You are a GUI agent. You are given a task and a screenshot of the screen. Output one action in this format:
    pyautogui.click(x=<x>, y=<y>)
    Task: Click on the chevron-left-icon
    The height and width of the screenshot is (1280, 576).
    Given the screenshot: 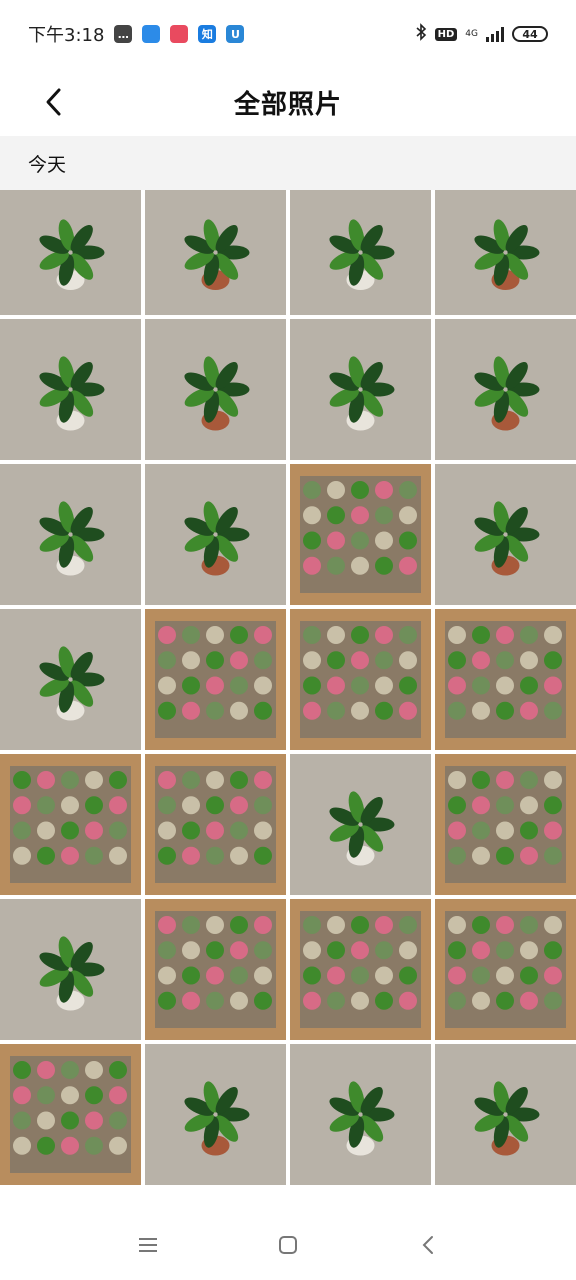 What is the action you would take?
    pyautogui.click(x=53, y=102)
    